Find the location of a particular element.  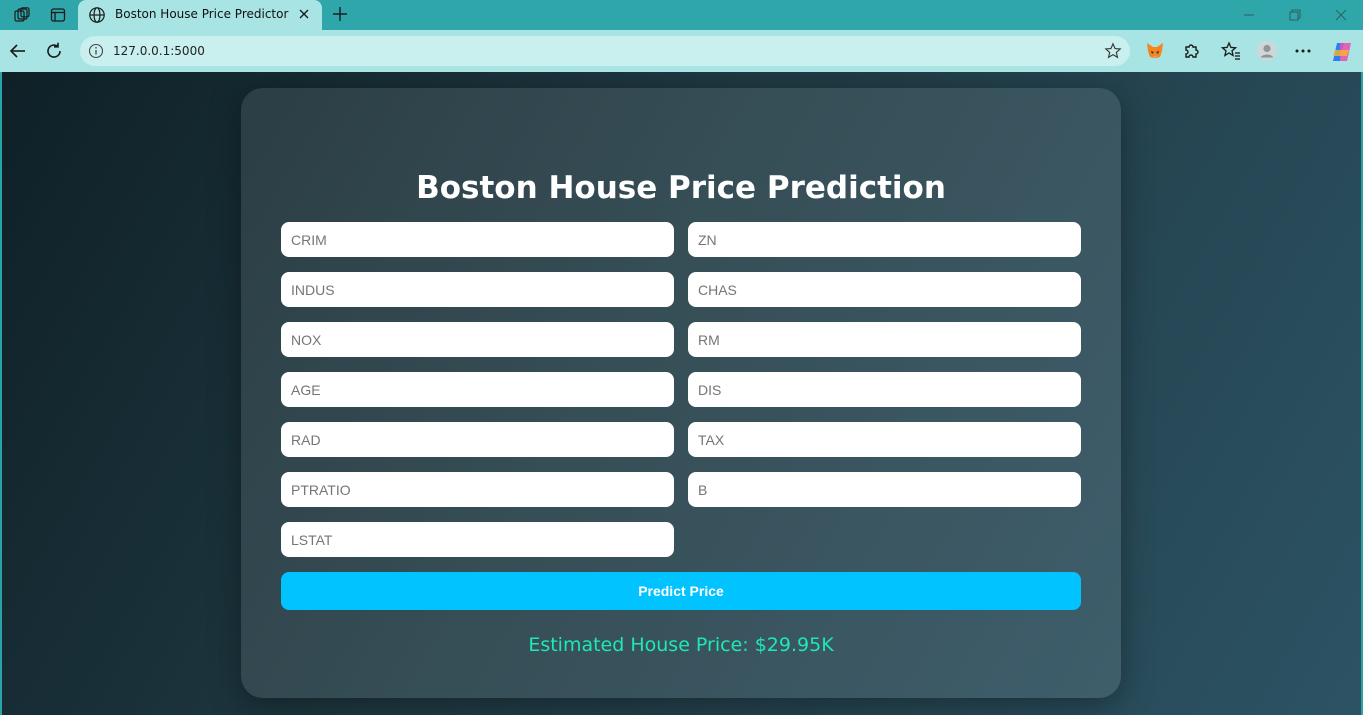

profile-icon is located at coordinates (1267, 51).